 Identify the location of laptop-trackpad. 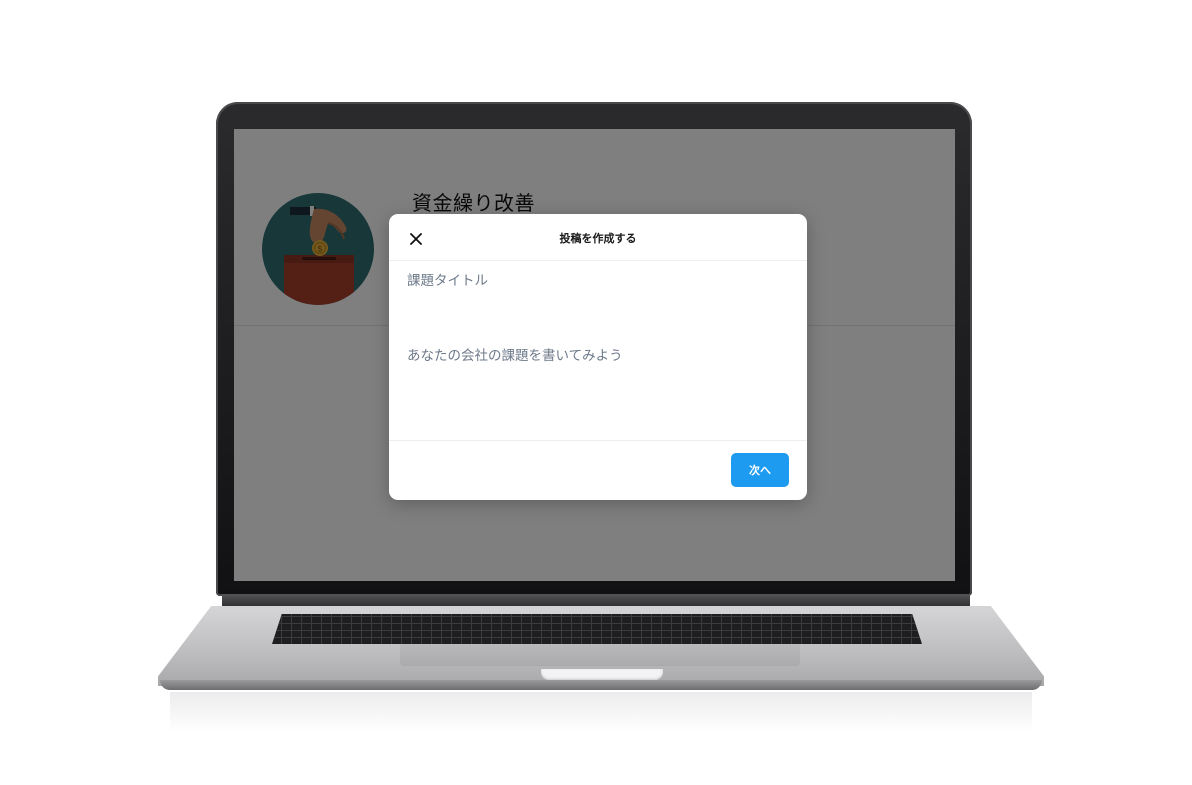
(600, 655).